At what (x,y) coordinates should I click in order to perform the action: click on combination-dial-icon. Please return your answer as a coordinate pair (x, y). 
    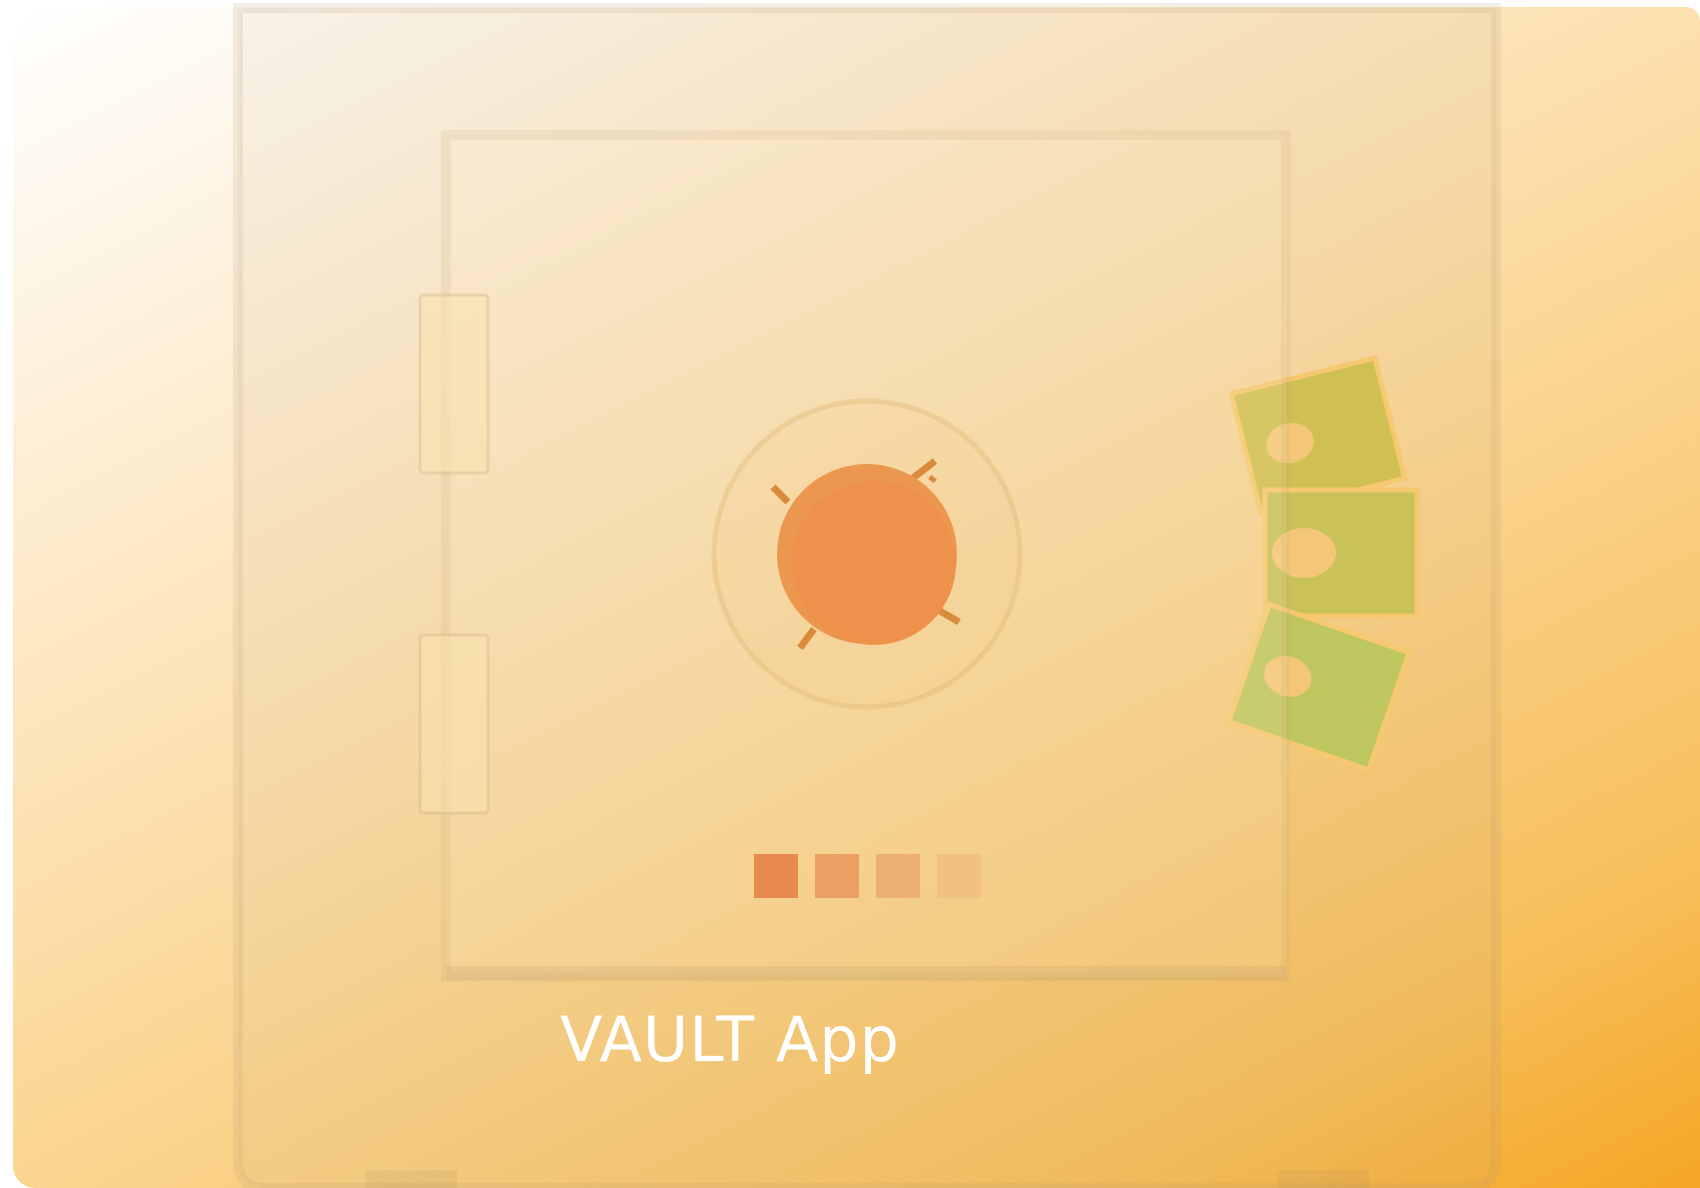
    Looking at the image, I should click on (867, 554).